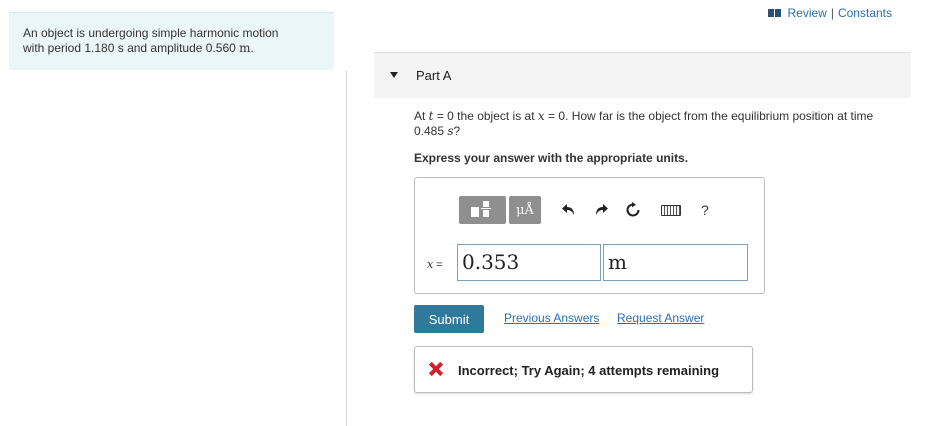 This screenshot has height=426, width=928. I want to click on redo-icon, so click(601, 210).